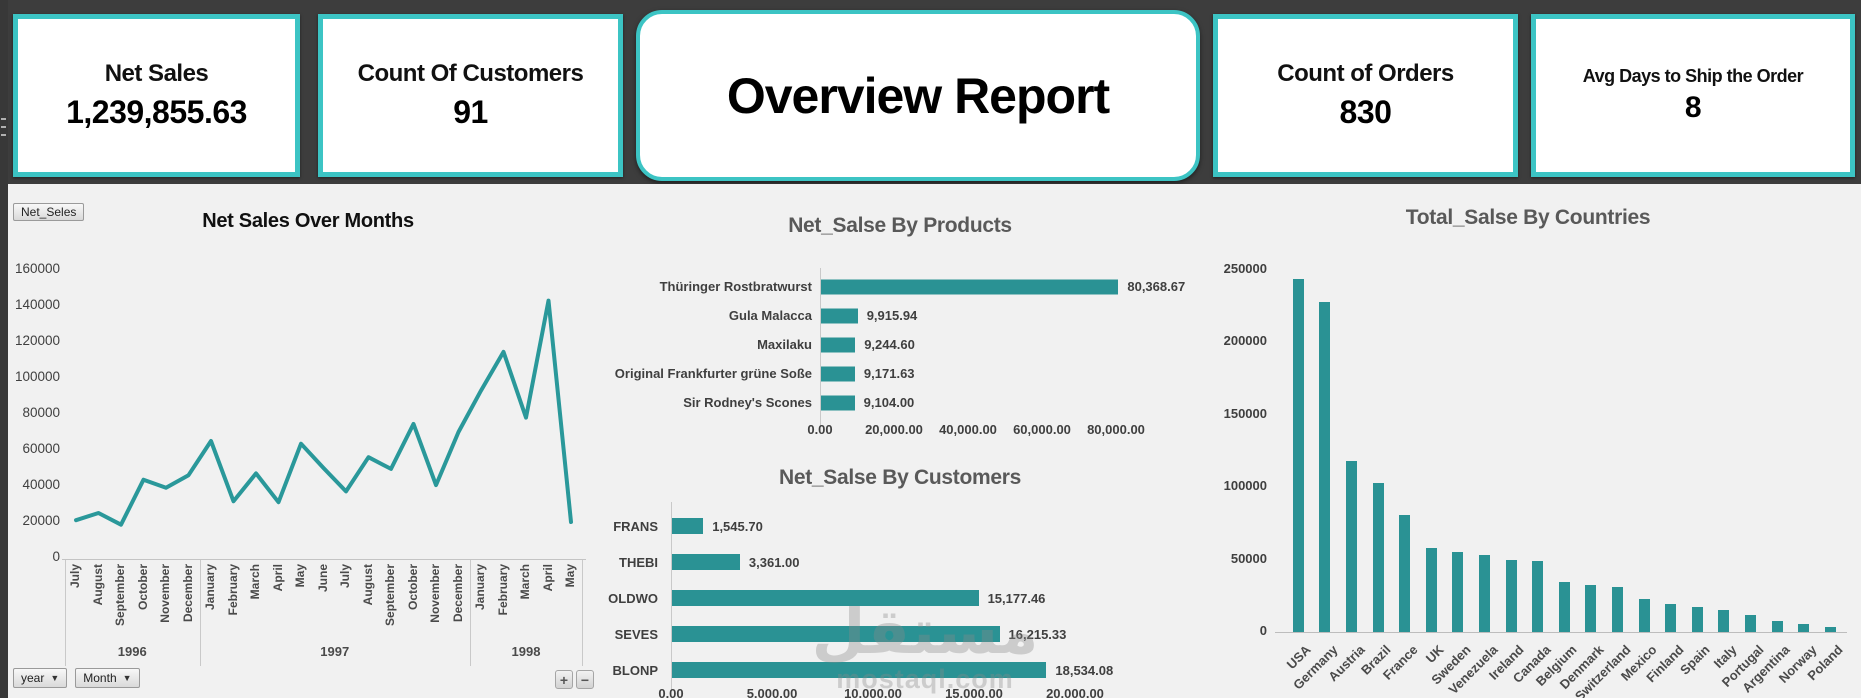 The width and height of the screenshot is (1861, 698). Describe the element at coordinates (889, 402) in the screenshot. I see `value-label: 9,104.00` at that location.